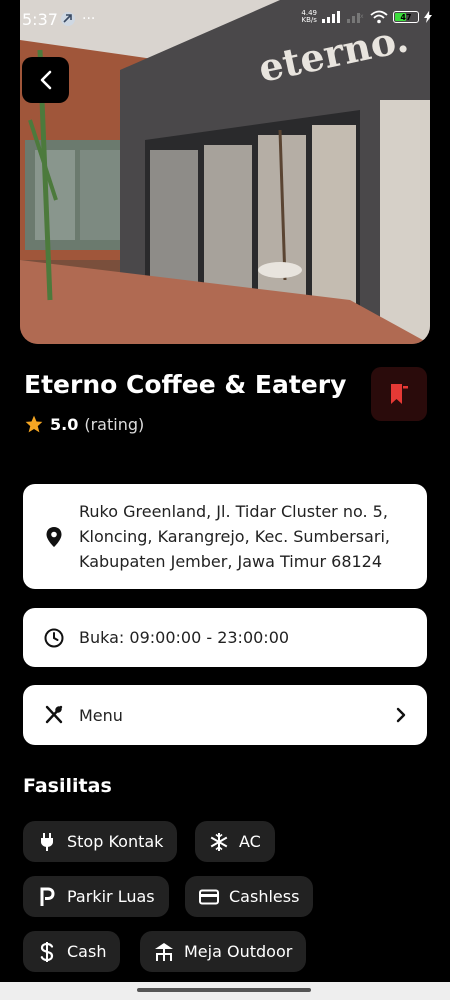  What do you see at coordinates (40, 19) in the screenshot?
I see `status-time: 5:37` at bounding box center [40, 19].